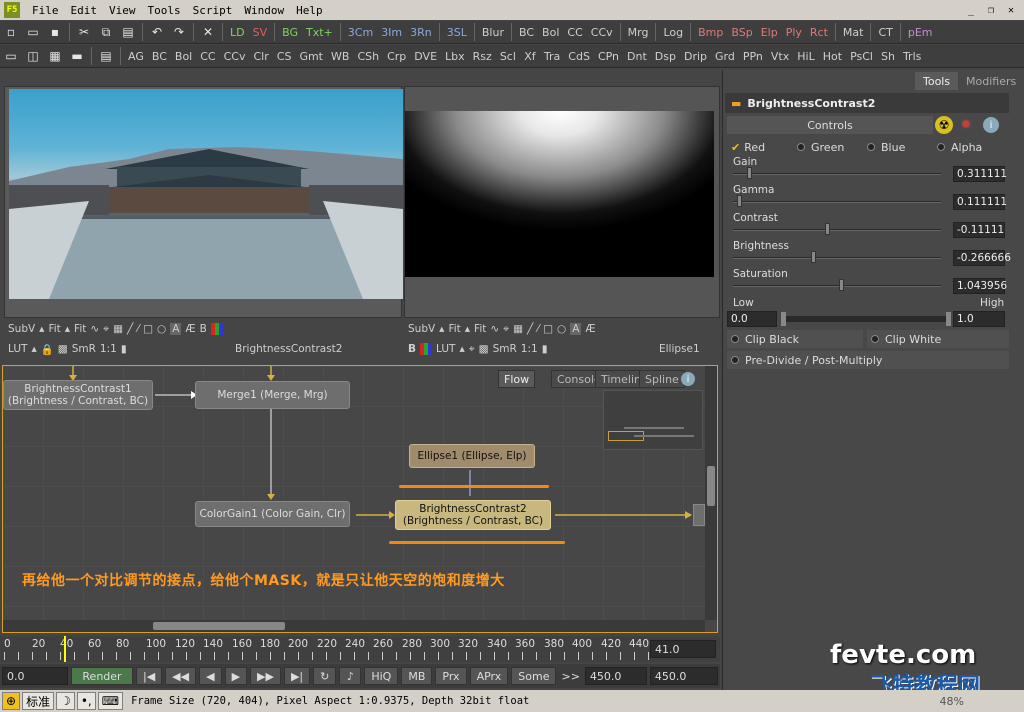 The width and height of the screenshot is (1024, 712). I want to click on viewer-a-button-2: A, so click(576, 329).